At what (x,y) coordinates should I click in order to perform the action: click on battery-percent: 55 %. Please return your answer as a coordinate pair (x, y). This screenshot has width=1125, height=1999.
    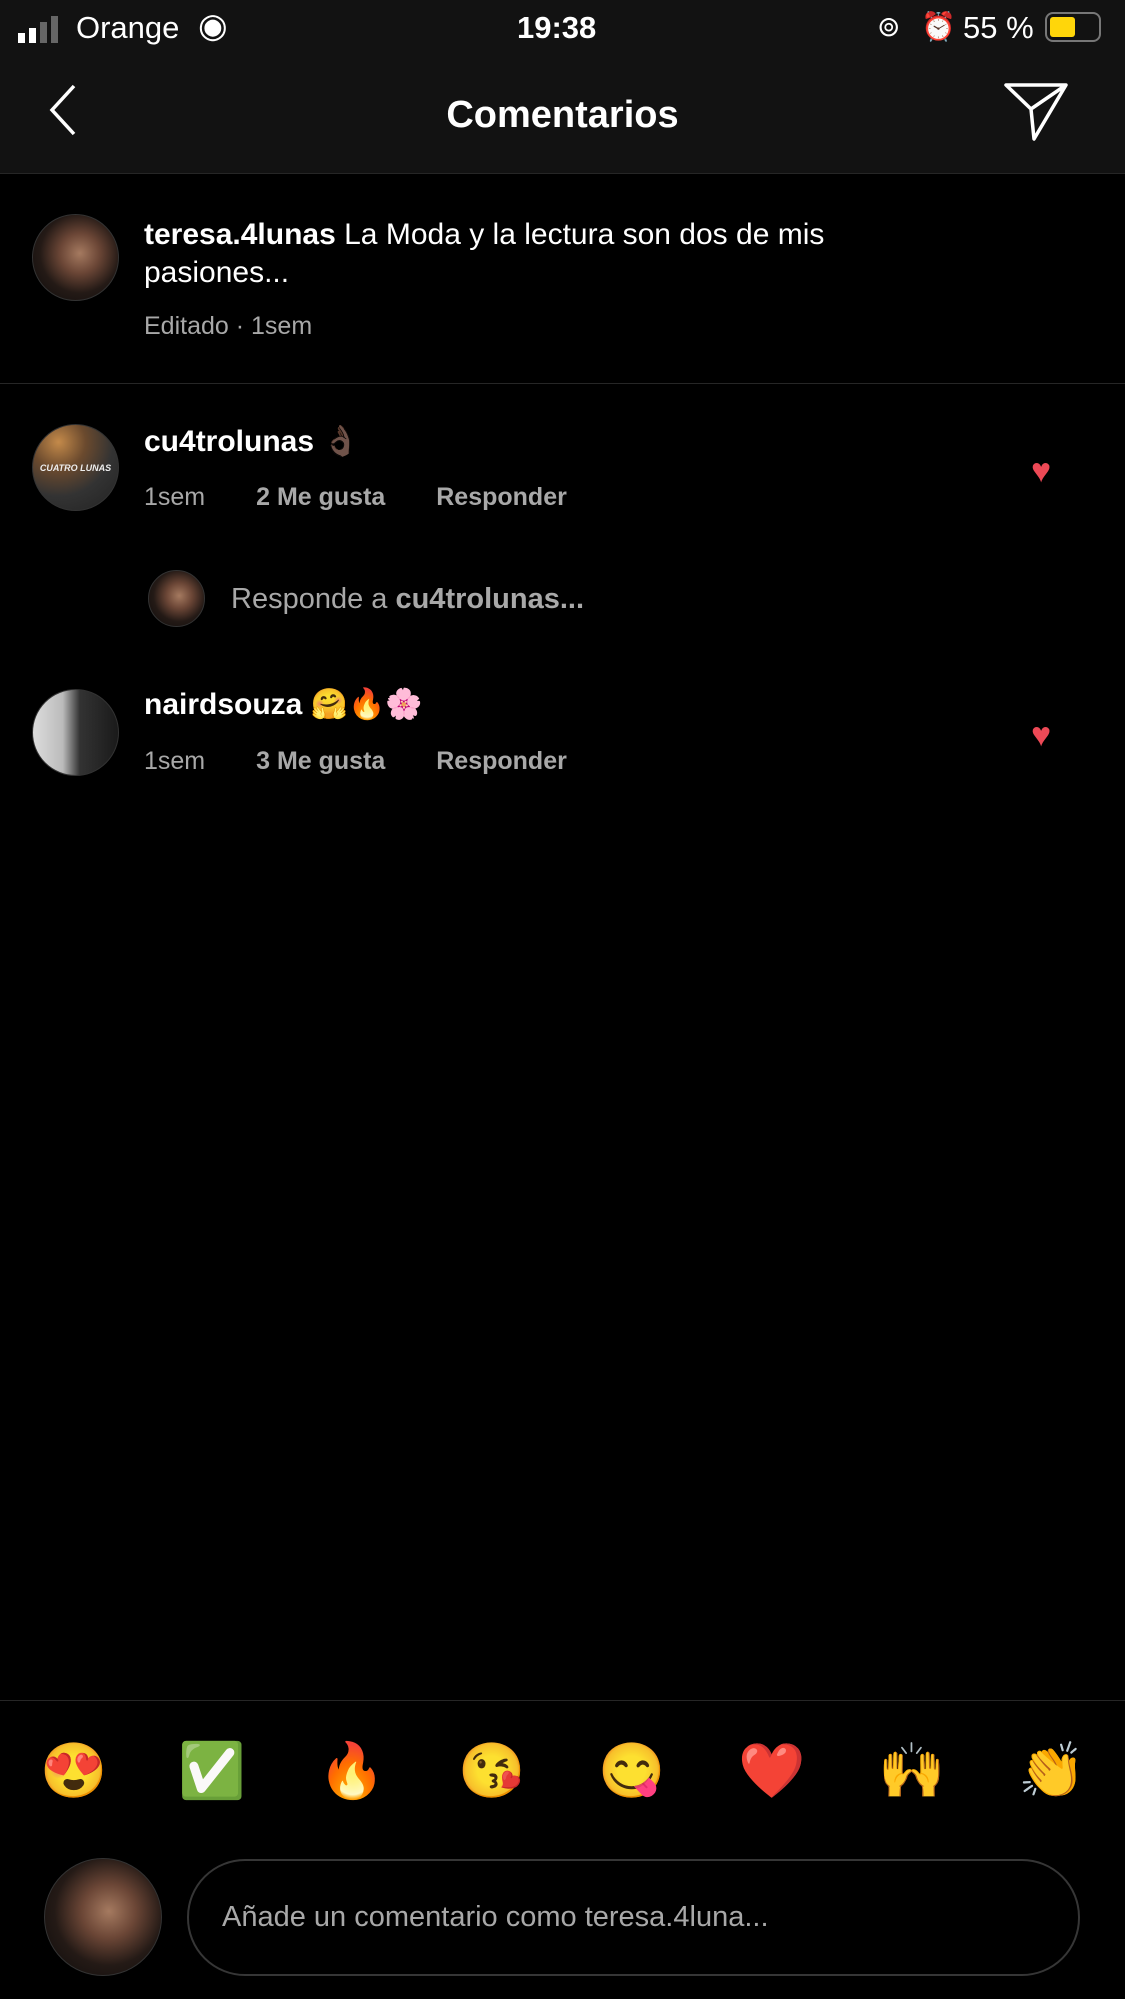
    Looking at the image, I should click on (998, 27).